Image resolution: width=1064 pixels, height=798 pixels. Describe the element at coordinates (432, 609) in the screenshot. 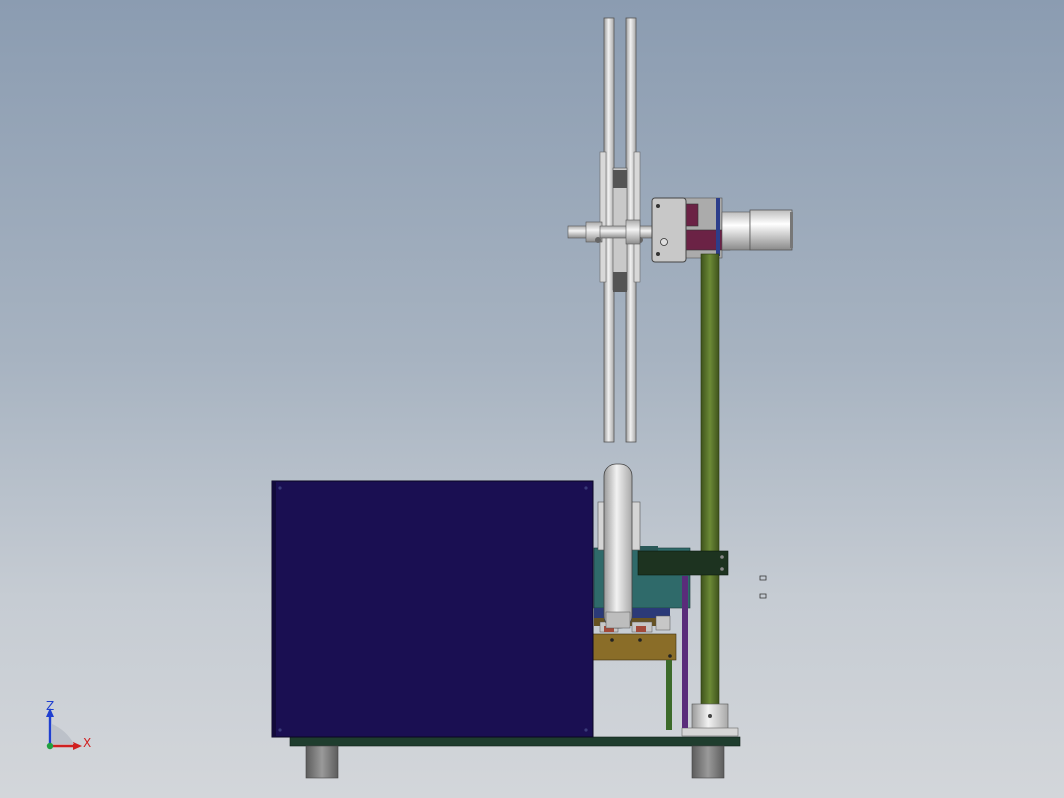

I see `control-cabinet` at that location.